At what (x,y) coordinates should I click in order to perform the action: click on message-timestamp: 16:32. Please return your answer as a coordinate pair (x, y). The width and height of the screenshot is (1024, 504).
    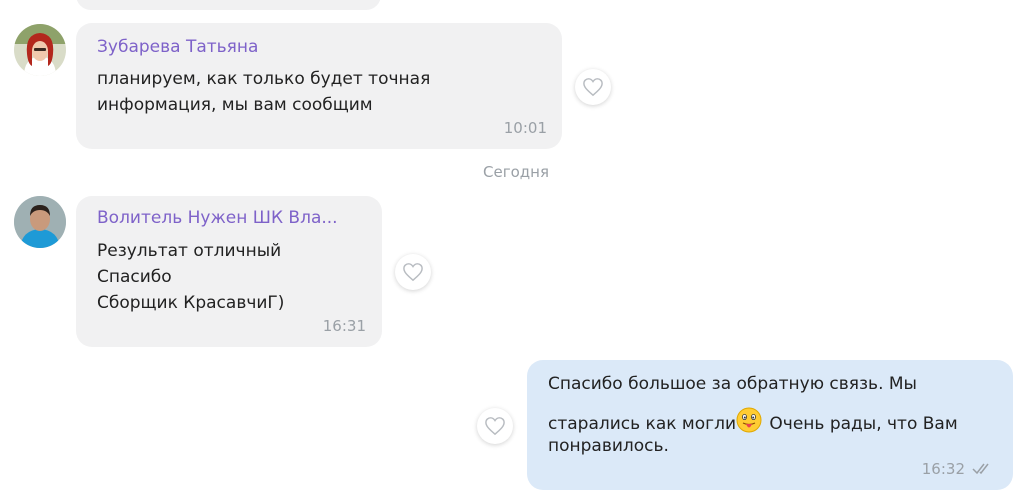
    Looking at the image, I should click on (943, 469).